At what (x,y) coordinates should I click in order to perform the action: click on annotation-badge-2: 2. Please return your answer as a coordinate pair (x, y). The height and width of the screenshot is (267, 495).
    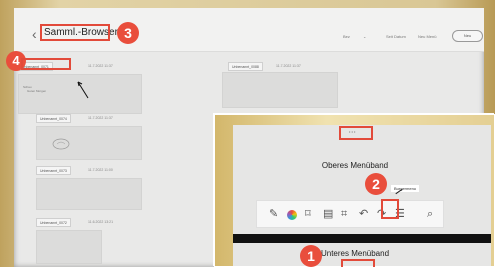
    Looking at the image, I should click on (376, 184).